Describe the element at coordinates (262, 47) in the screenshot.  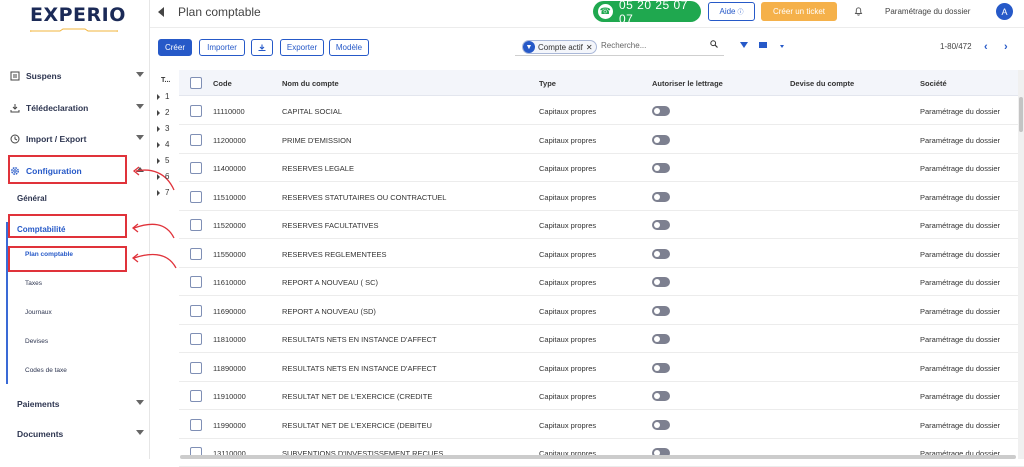
I see `download-button` at that location.